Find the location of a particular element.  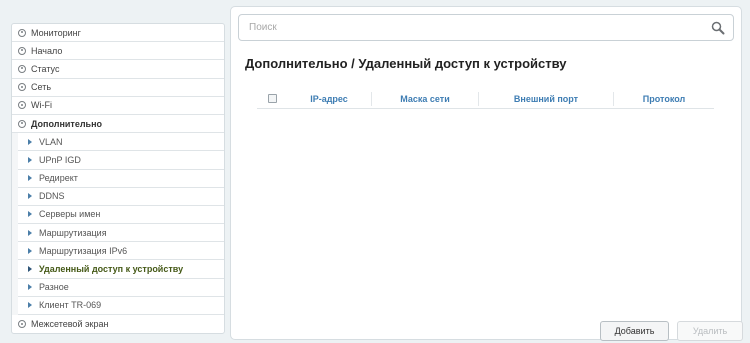

submenu-item-label: Клиент TR-069 is located at coordinates (70, 305).